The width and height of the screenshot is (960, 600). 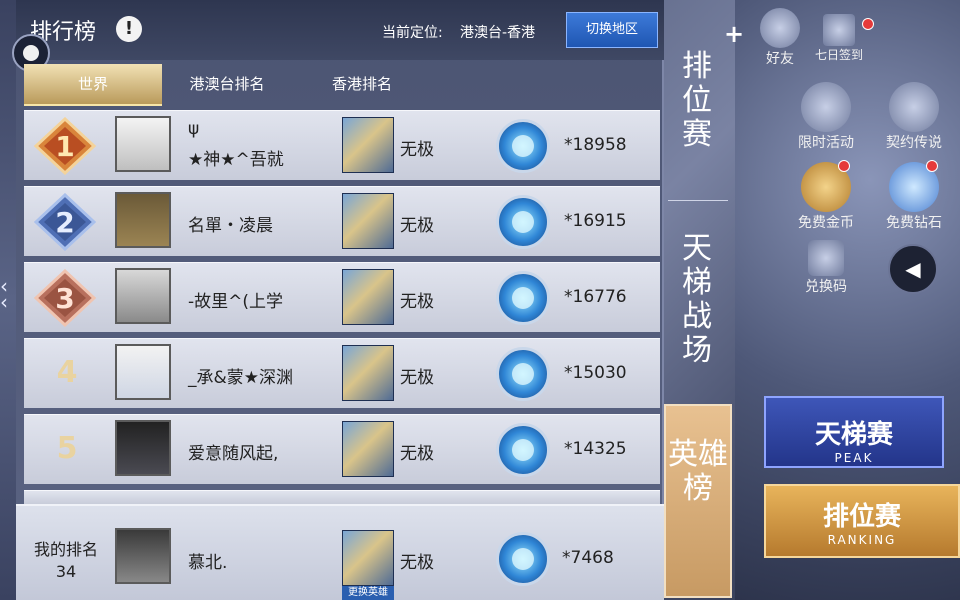 I want to click on location-value: 港澳台-香港, so click(x=498, y=33).